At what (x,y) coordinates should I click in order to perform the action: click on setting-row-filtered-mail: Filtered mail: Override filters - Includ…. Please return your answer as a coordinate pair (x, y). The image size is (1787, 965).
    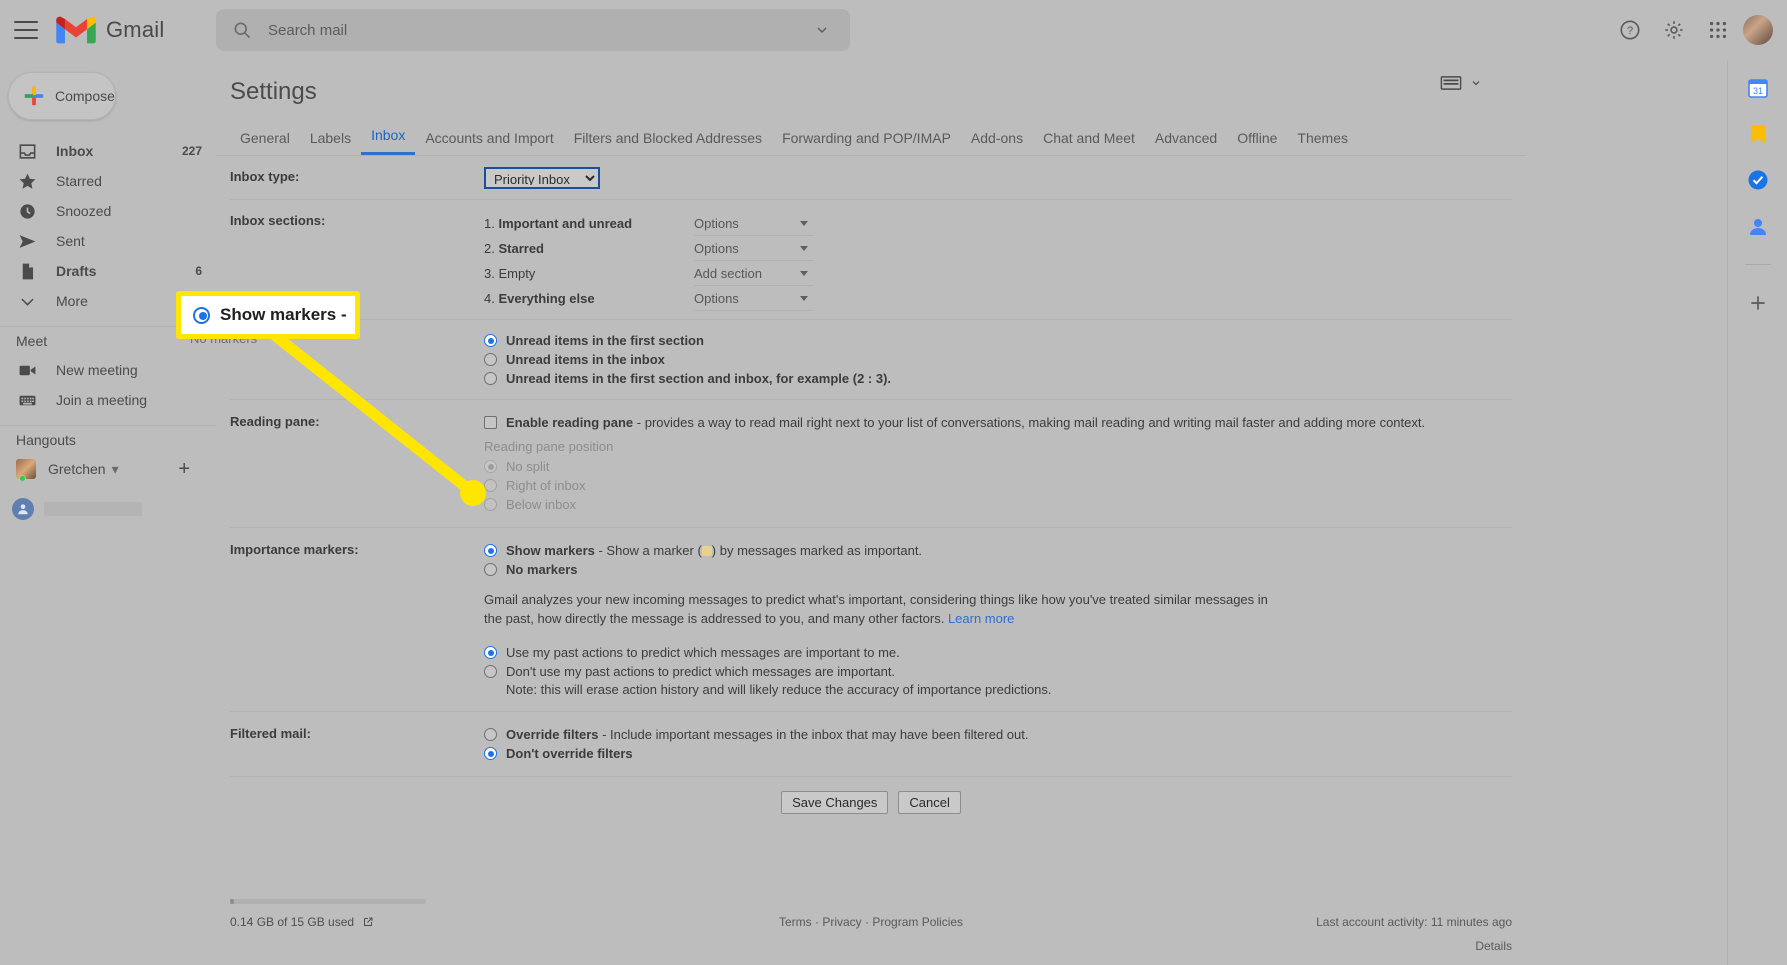
    Looking at the image, I should click on (871, 744).